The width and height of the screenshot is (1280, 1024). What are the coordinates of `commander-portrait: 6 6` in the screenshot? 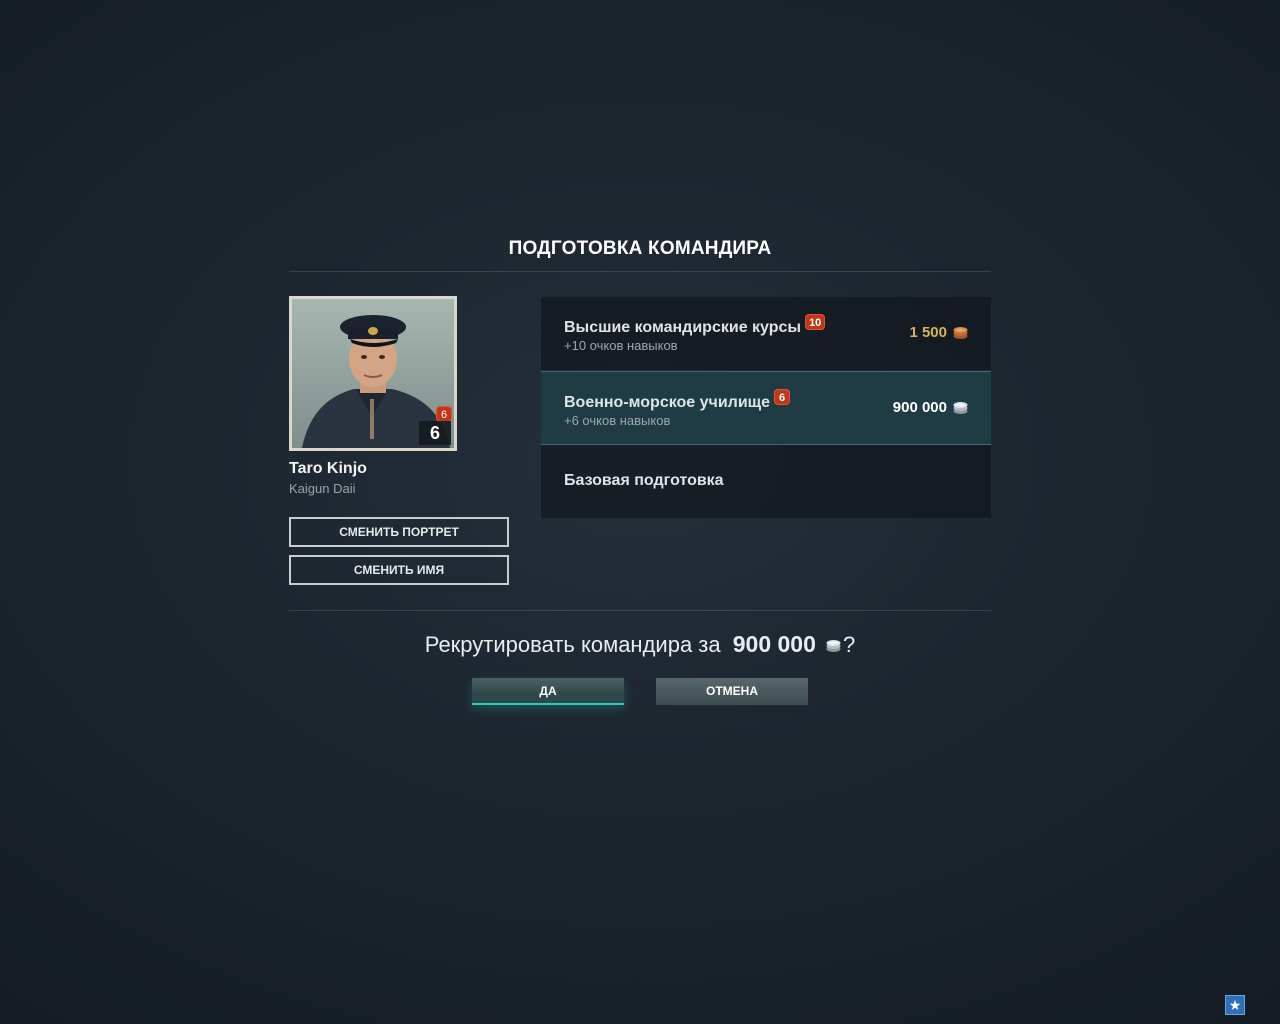 It's located at (373, 373).